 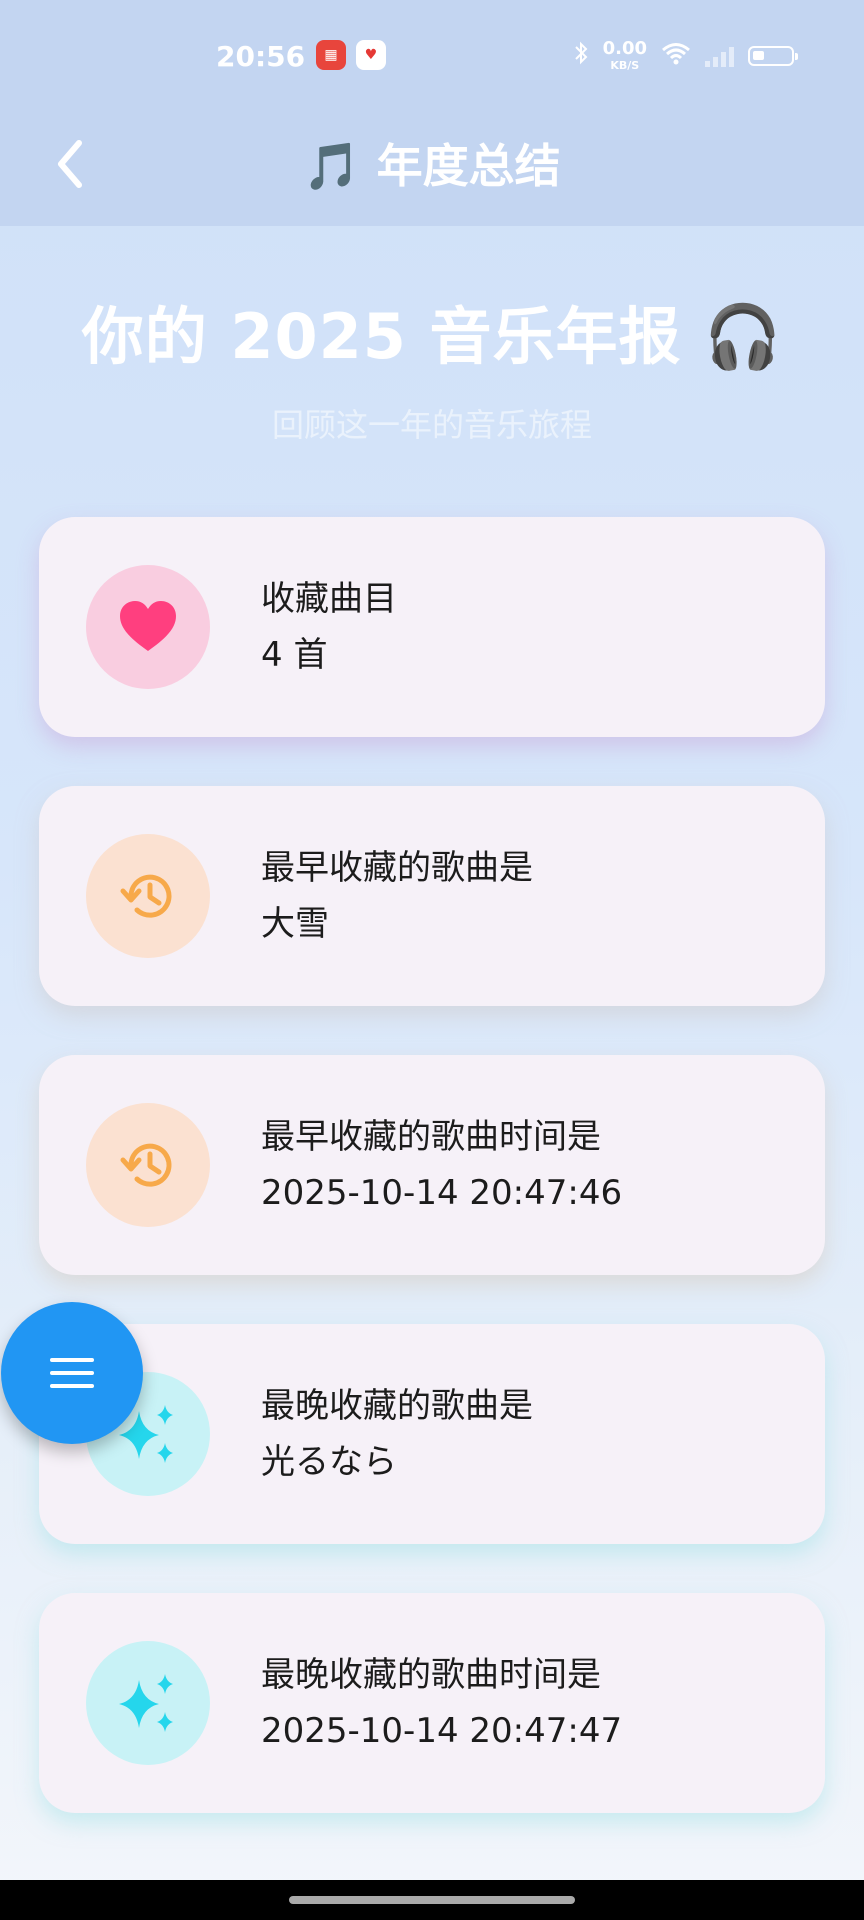 What do you see at coordinates (676, 56) in the screenshot?
I see `wifi-icon` at bounding box center [676, 56].